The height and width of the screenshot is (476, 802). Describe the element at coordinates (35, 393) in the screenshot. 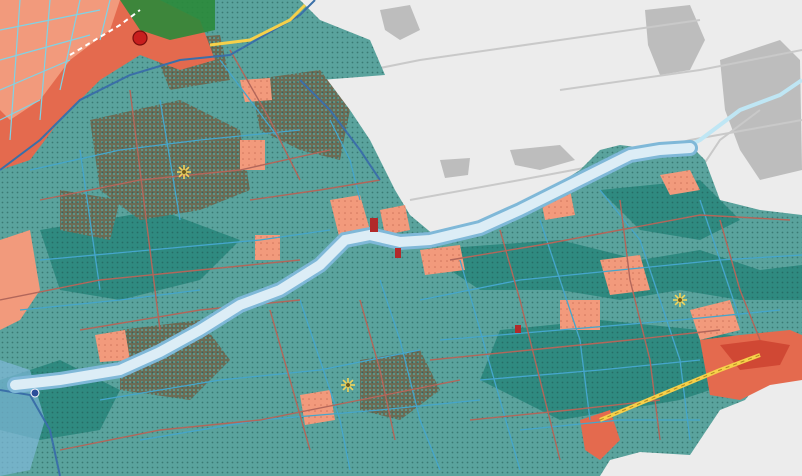

I see `blue-marker` at that location.